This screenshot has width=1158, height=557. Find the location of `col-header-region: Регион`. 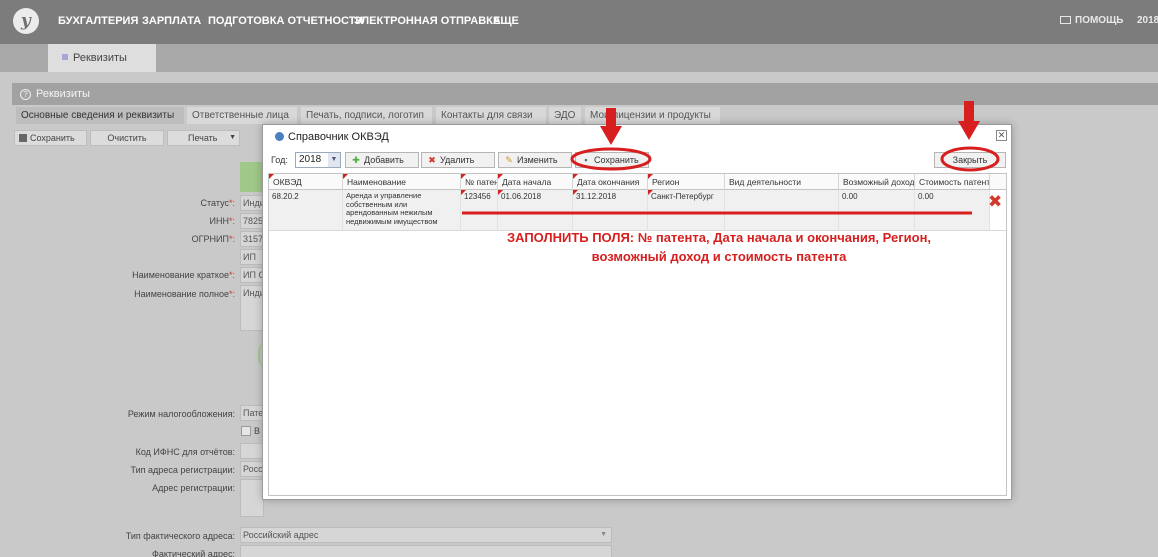

col-header-region: Регион is located at coordinates (686, 182).